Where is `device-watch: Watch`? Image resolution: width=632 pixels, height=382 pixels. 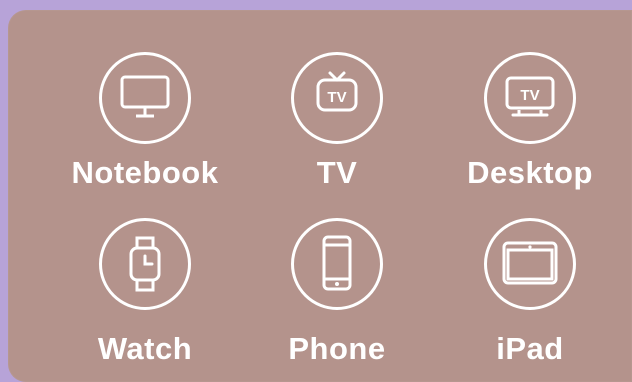
device-watch: Watch is located at coordinates (145, 300).